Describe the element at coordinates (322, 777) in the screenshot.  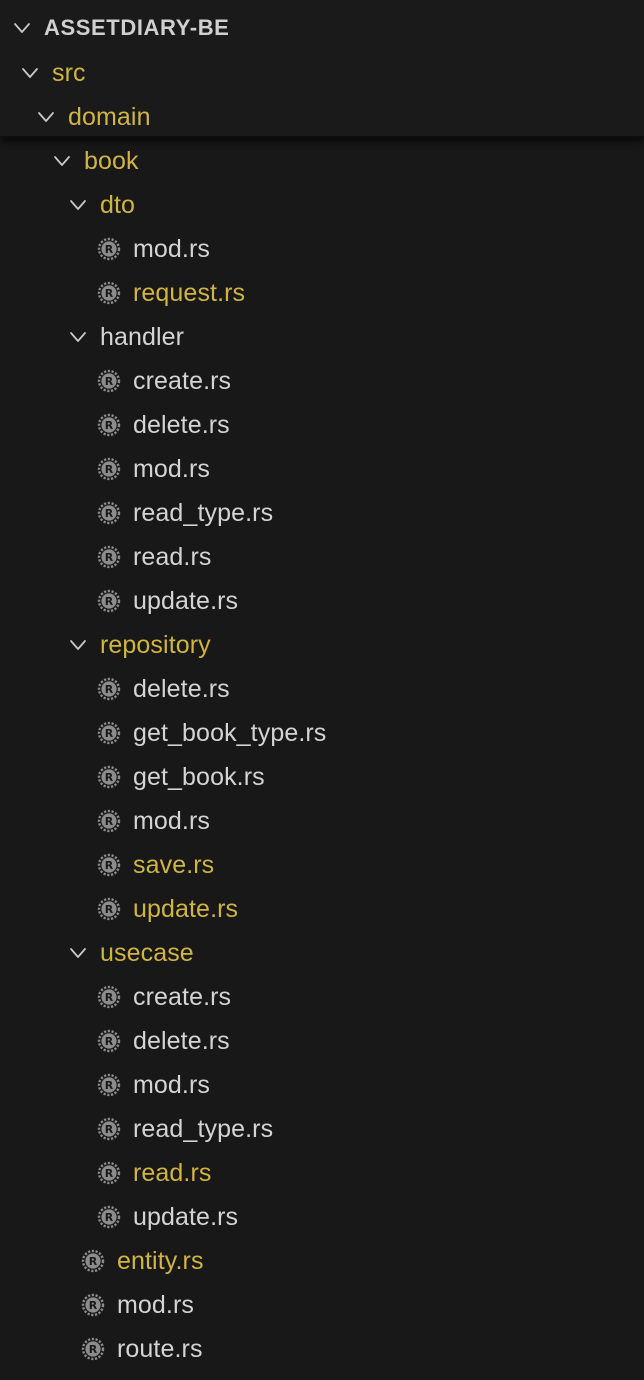
I see `file-get-book-rs: Rget_book.rs` at that location.